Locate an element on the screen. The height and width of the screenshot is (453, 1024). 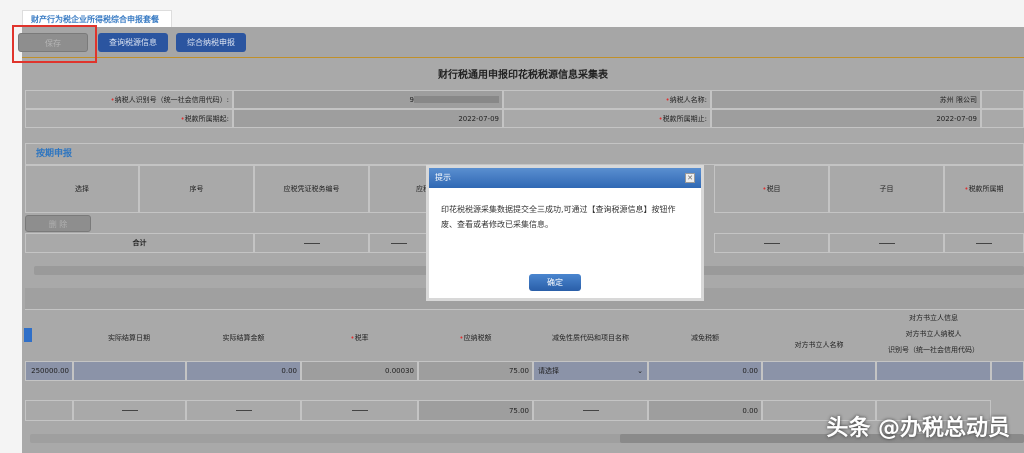
header-seq: 序号 is located at coordinates (196, 189).